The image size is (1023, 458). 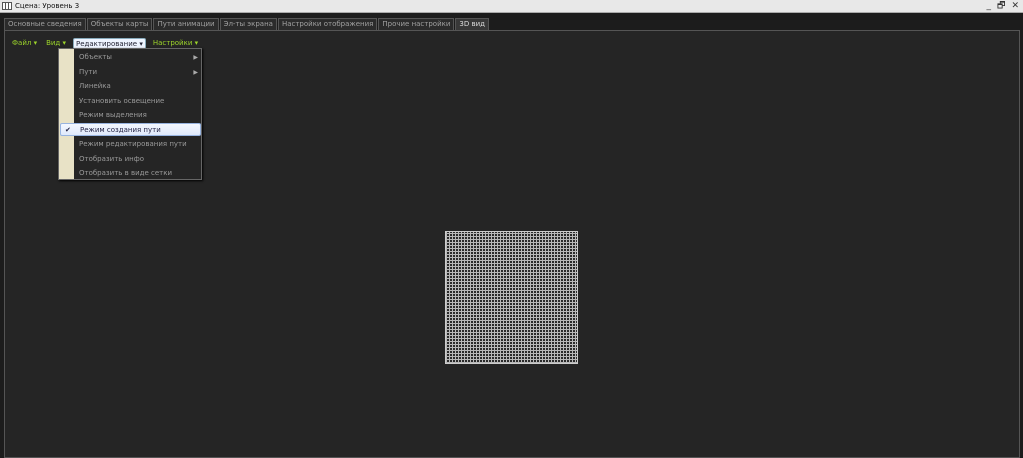 What do you see at coordinates (989, 6) in the screenshot?
I see `minimize-button: _` at bounding box center [989, 6].